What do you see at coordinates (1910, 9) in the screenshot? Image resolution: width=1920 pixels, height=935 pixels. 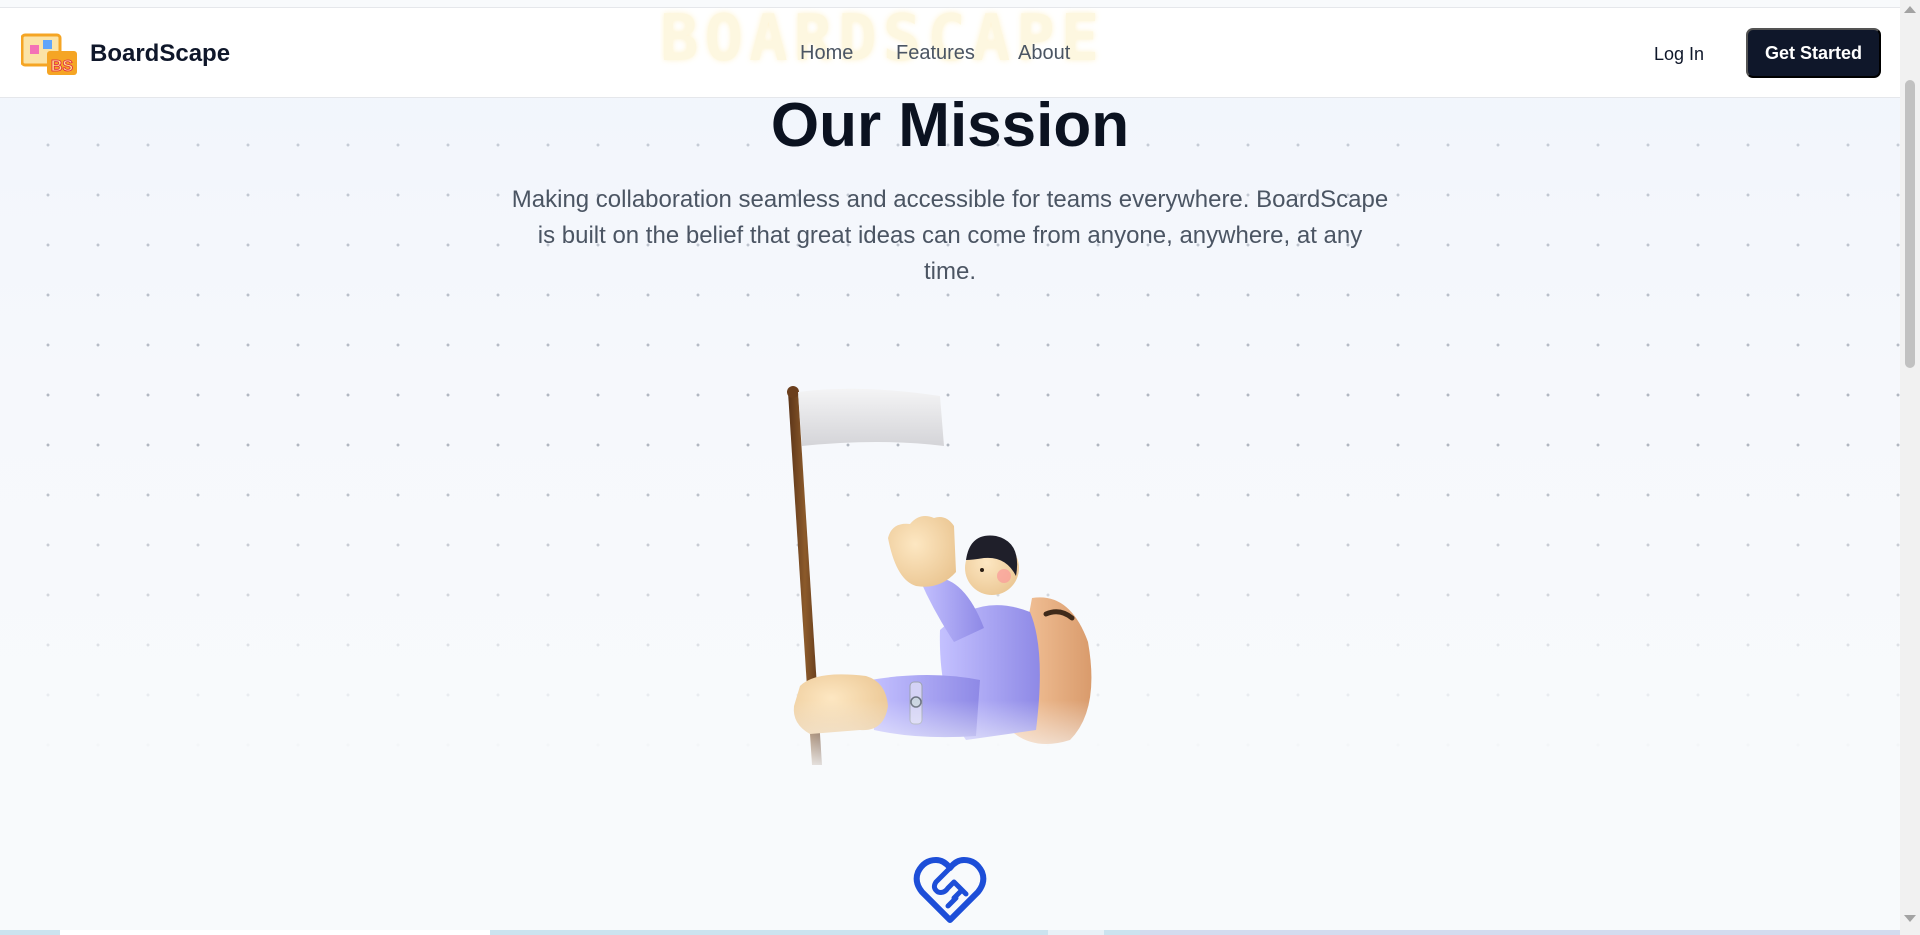 I see `scroll-up-arrow-icon` at bounding box center [1910, 9].